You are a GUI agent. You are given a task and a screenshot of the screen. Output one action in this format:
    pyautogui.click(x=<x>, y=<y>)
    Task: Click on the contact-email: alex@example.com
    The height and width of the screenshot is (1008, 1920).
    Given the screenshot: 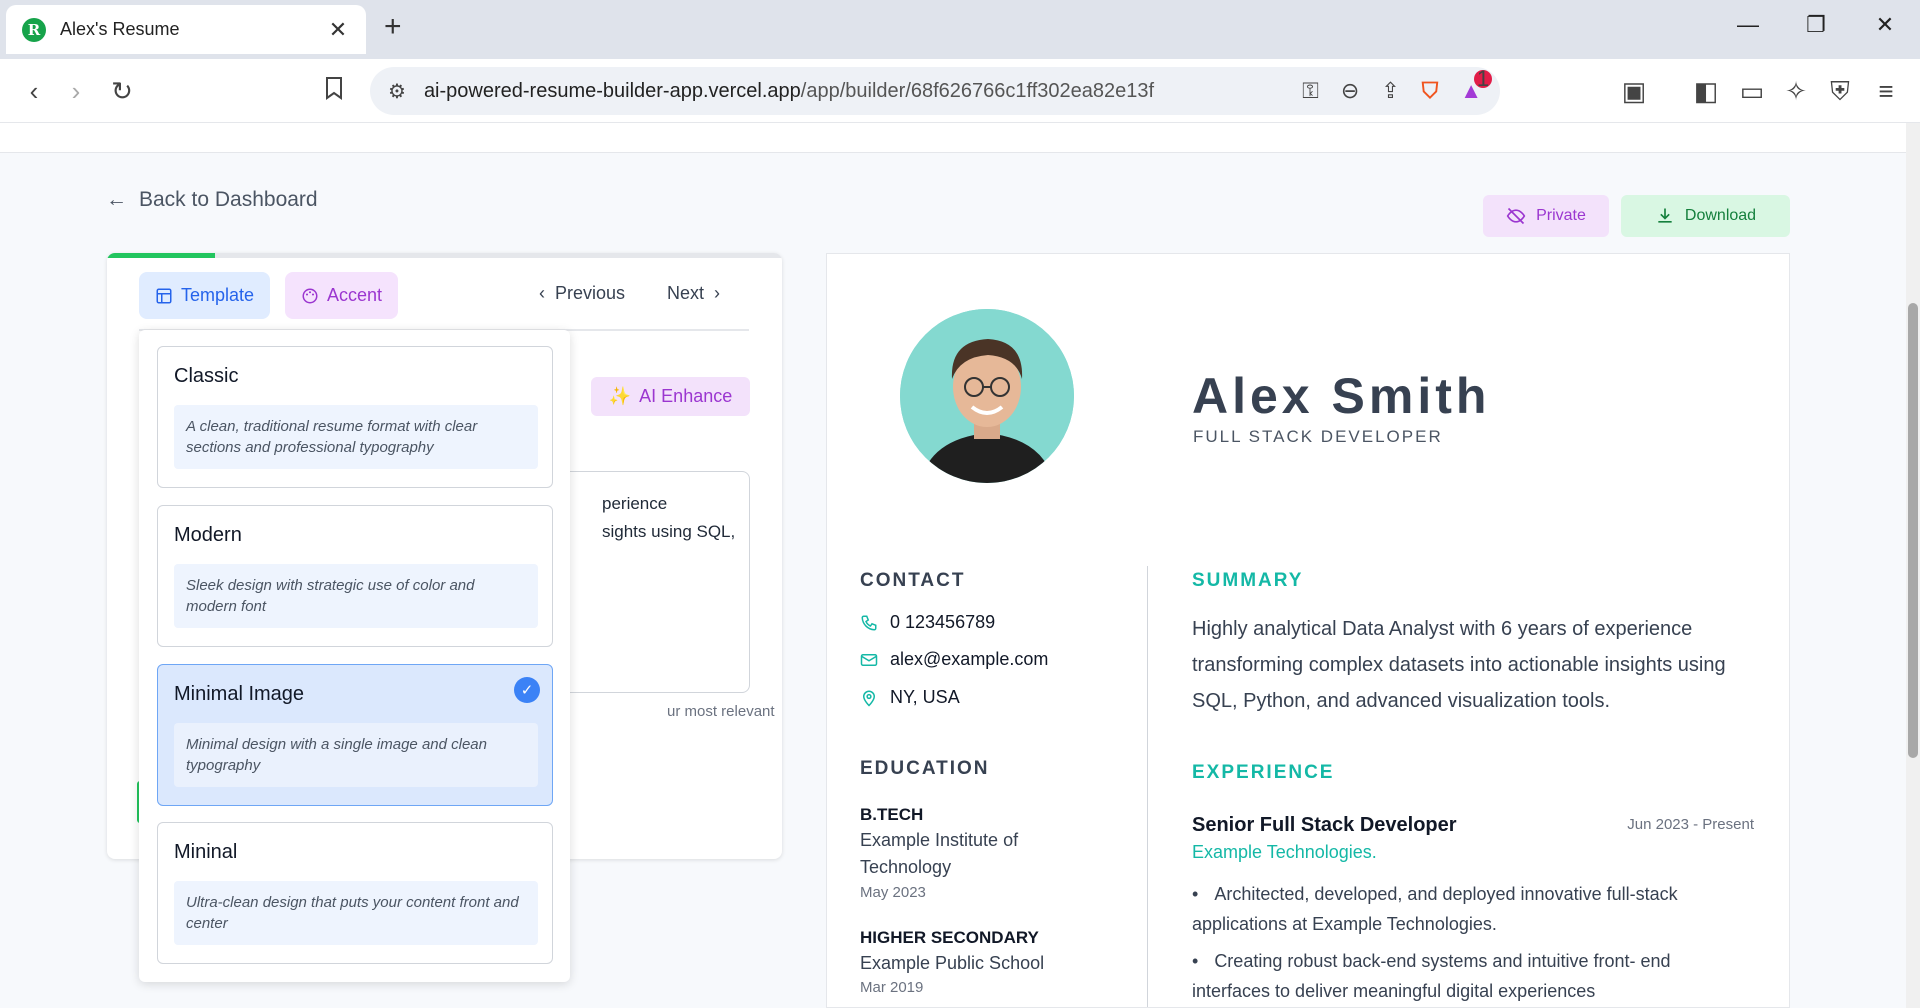 What is the action you would take?
    pyautogui.click(x=954, y=659)
    